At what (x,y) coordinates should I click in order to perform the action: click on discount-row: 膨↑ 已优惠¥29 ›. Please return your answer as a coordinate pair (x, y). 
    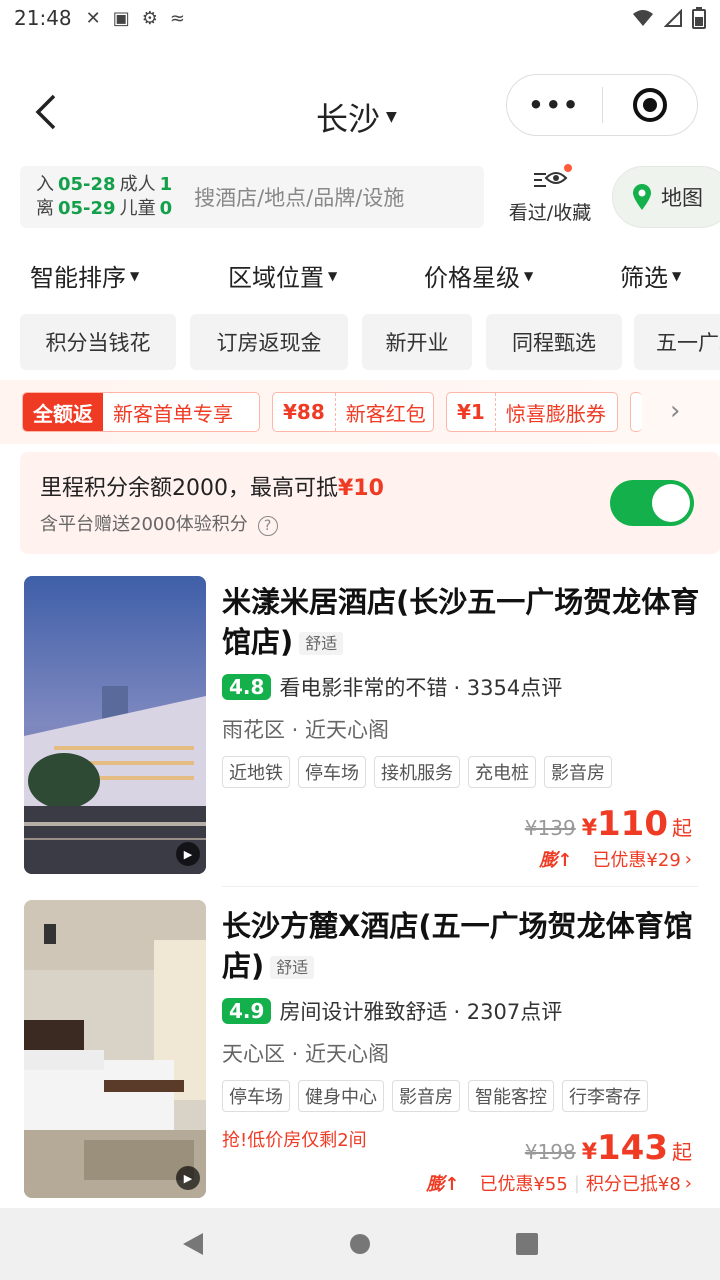
    Looking at the image, I should click on (615, 859).